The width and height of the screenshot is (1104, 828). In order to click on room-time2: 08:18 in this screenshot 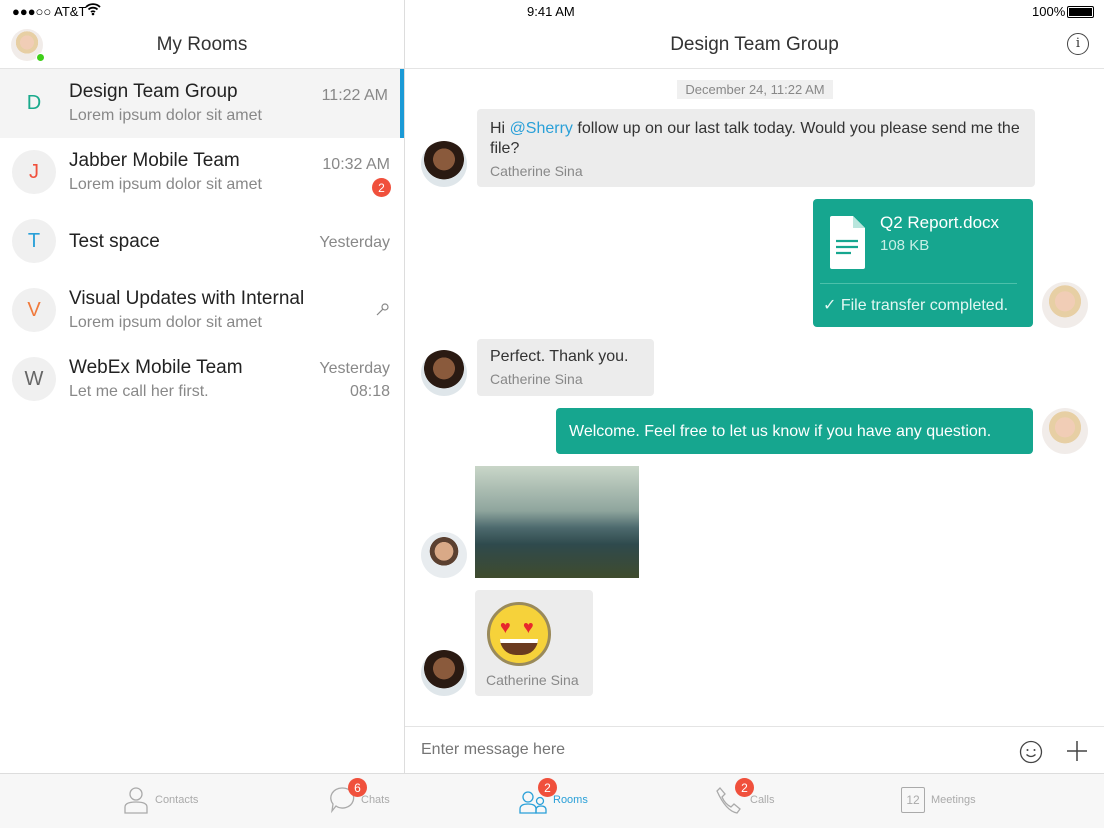, I will do `click(369, 391)`.